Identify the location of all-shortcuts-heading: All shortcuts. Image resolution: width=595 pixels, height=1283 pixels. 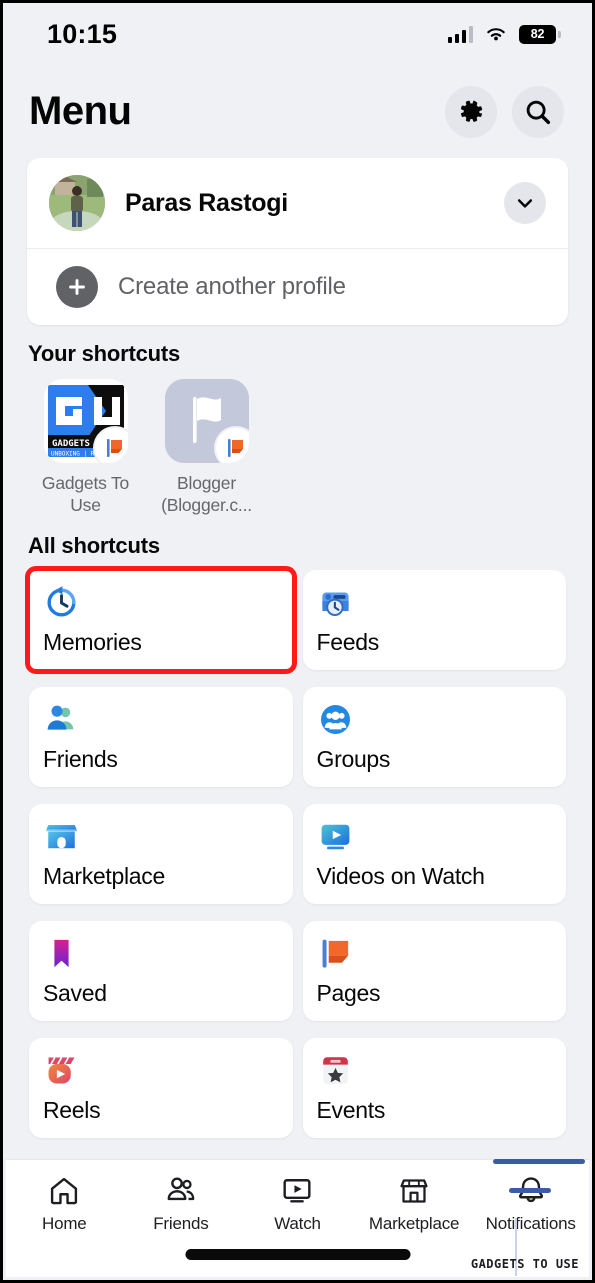
(94, 545).